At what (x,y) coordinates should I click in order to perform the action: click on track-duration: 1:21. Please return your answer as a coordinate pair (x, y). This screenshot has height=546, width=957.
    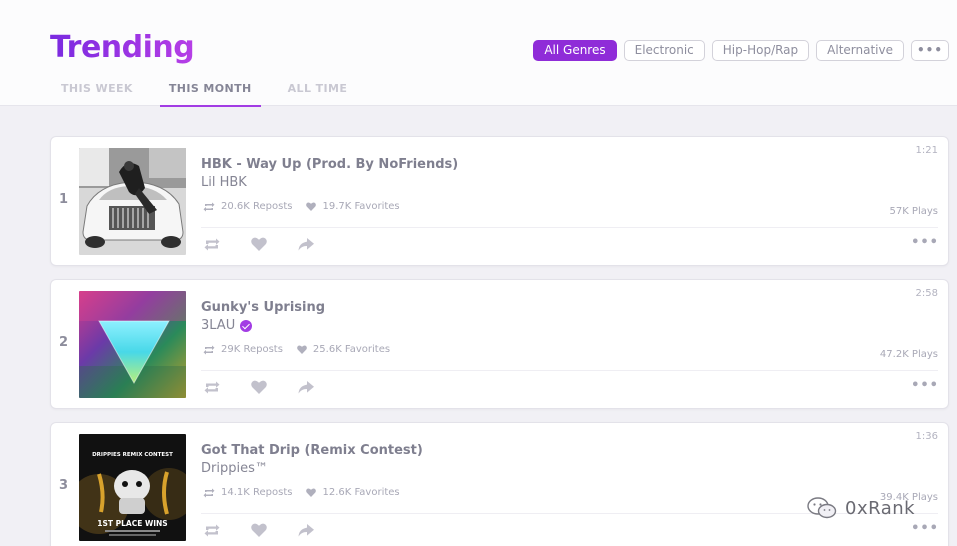
    Looking at the image, I should click on (926, 150).